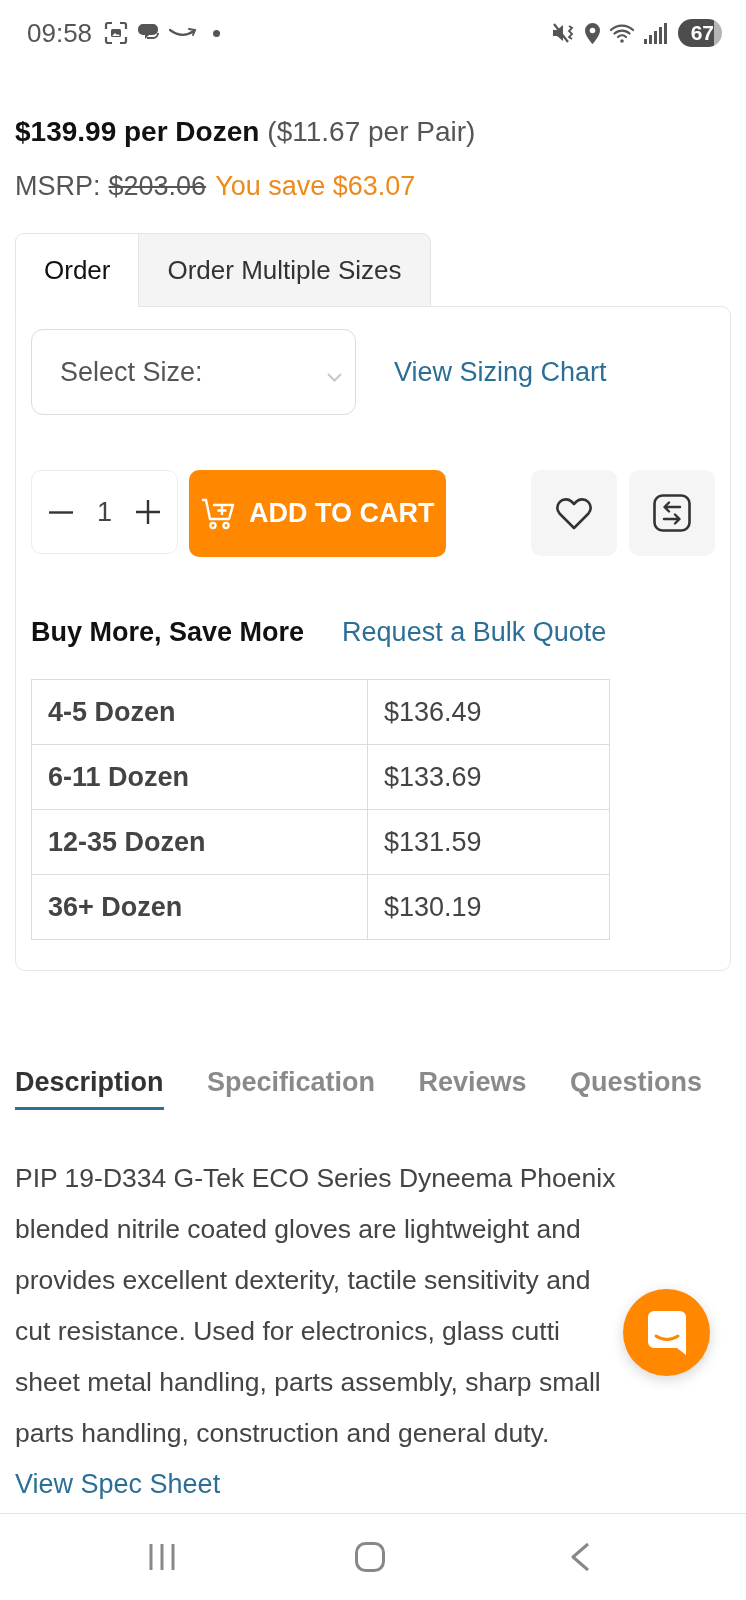 This screenshot has width=746, height=1600. I want to click on chat-bubble-icon, so click(666, 1332).